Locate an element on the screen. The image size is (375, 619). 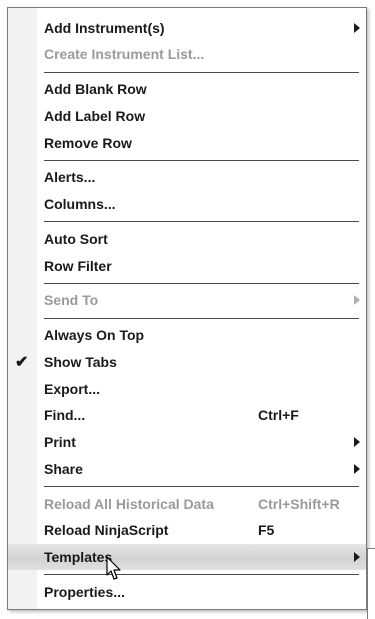
menu-item-send-to: Send To is located at coordinates (187, 300).